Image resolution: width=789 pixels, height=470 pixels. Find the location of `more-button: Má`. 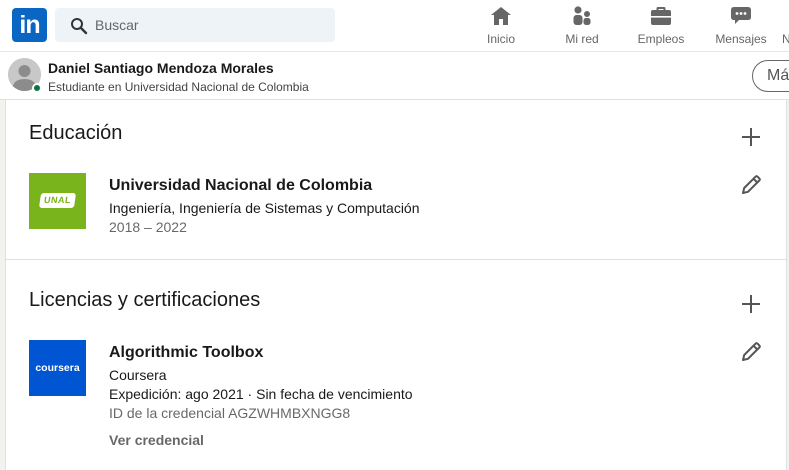

more-button: Má is located at coordinates (770, 76).